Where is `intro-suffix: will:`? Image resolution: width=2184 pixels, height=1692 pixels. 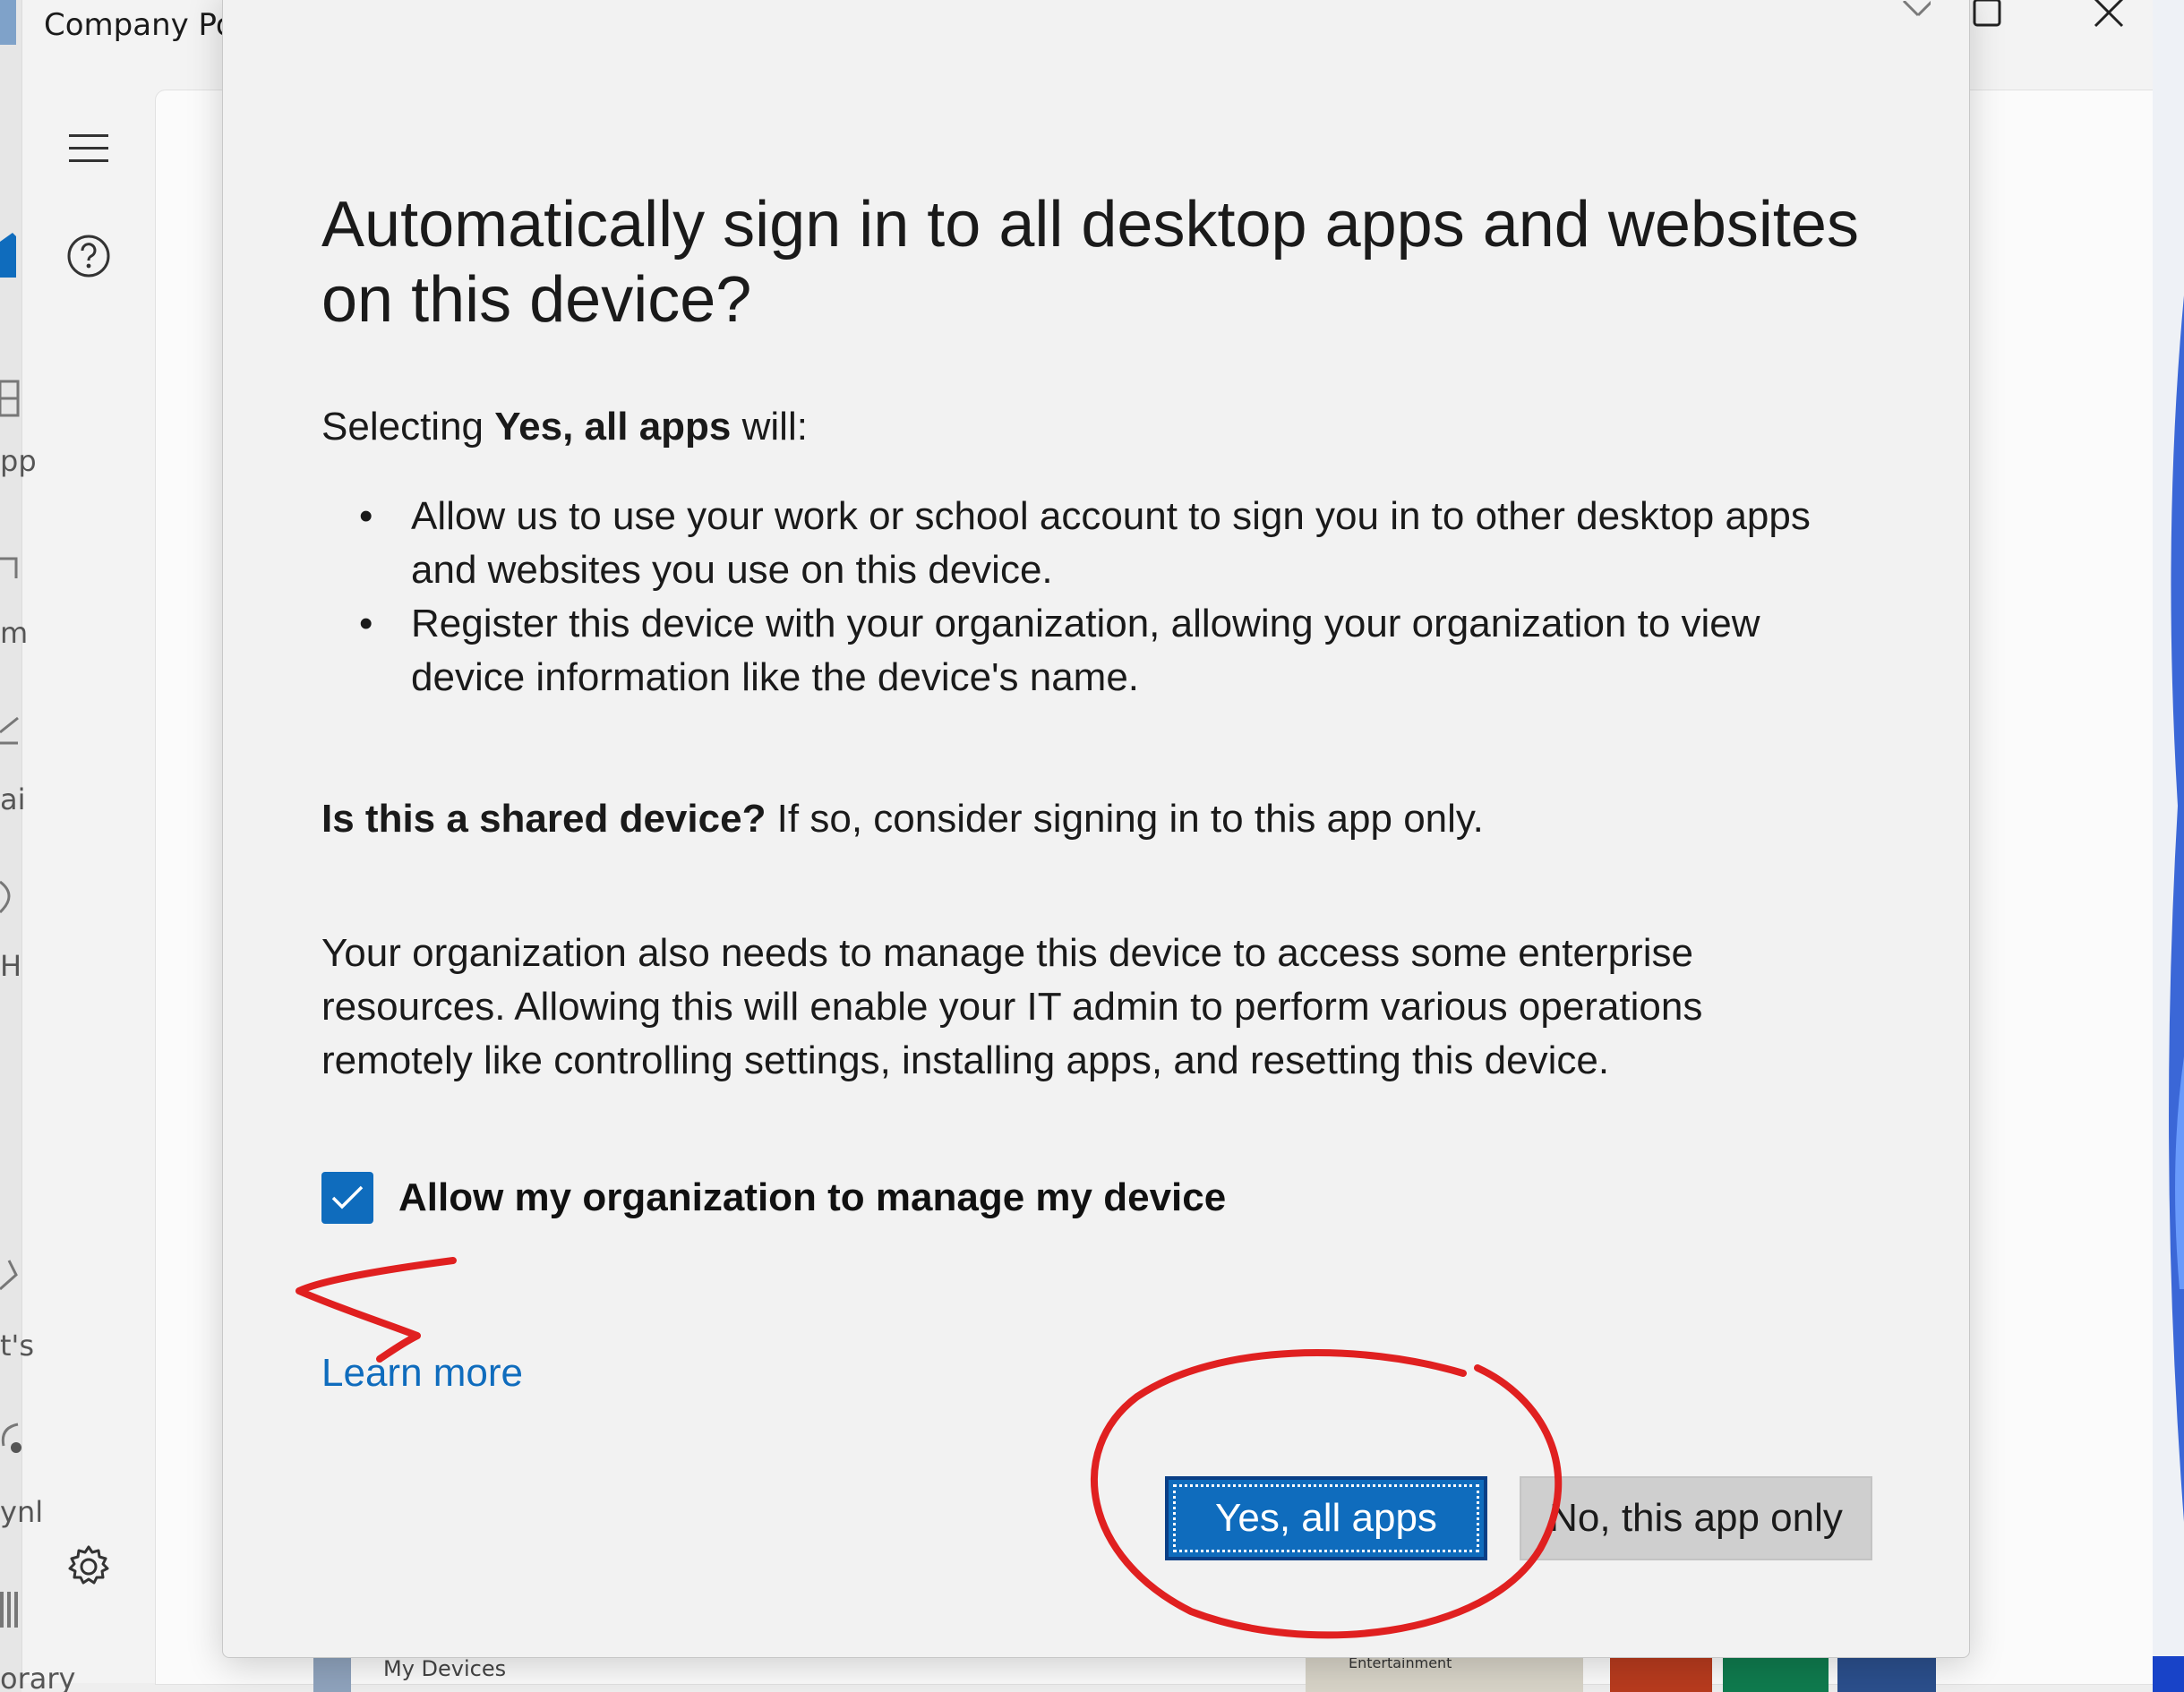
intro-suffix: will: is located at coordinates (769, 427).